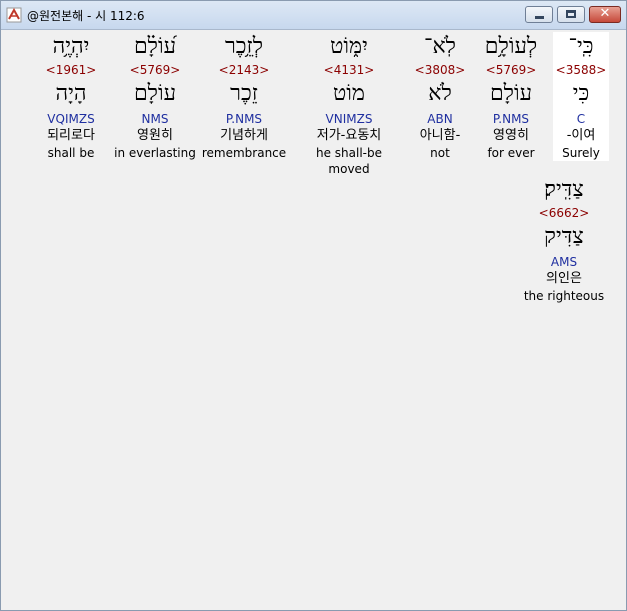 Image resolution: width=627 pixels, height=611 pixels. What do you see at coordinates (581, 119) in the screenshot?
I see `morphology-code: C` at bounding box center [581, 119].